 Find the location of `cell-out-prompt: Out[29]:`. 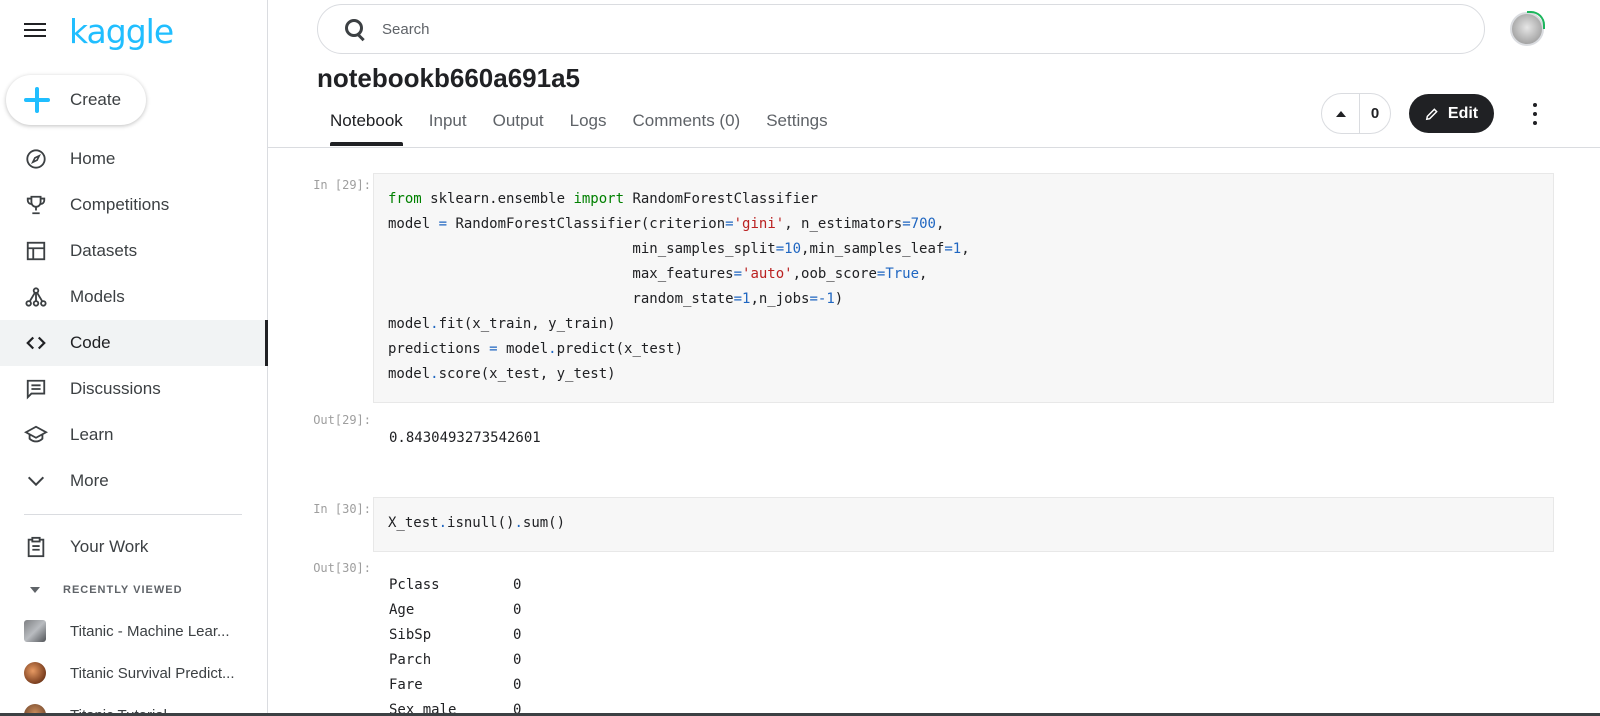

cell-out-prompt: Out[29]: is located at coordinates (342, 420).